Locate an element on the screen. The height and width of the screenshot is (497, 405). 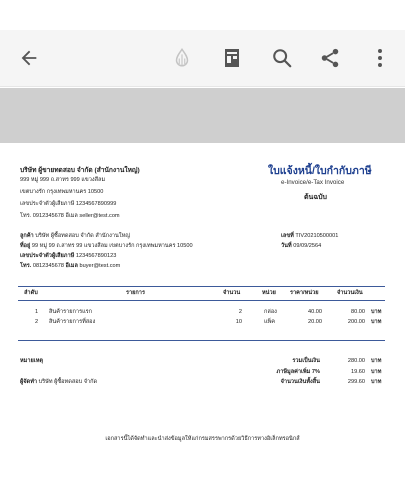
invoice-date-value: 09/09/2564 is located at coordinates (307, 246).